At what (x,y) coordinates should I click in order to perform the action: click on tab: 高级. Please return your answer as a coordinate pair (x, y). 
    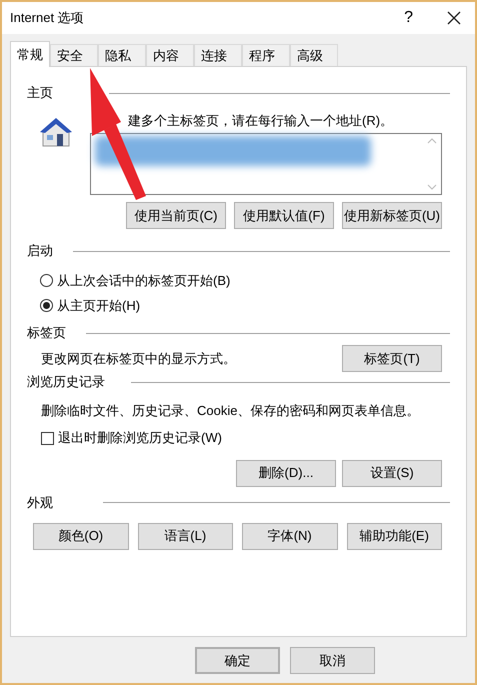
    Looking at the image, I should click on (314, 55).